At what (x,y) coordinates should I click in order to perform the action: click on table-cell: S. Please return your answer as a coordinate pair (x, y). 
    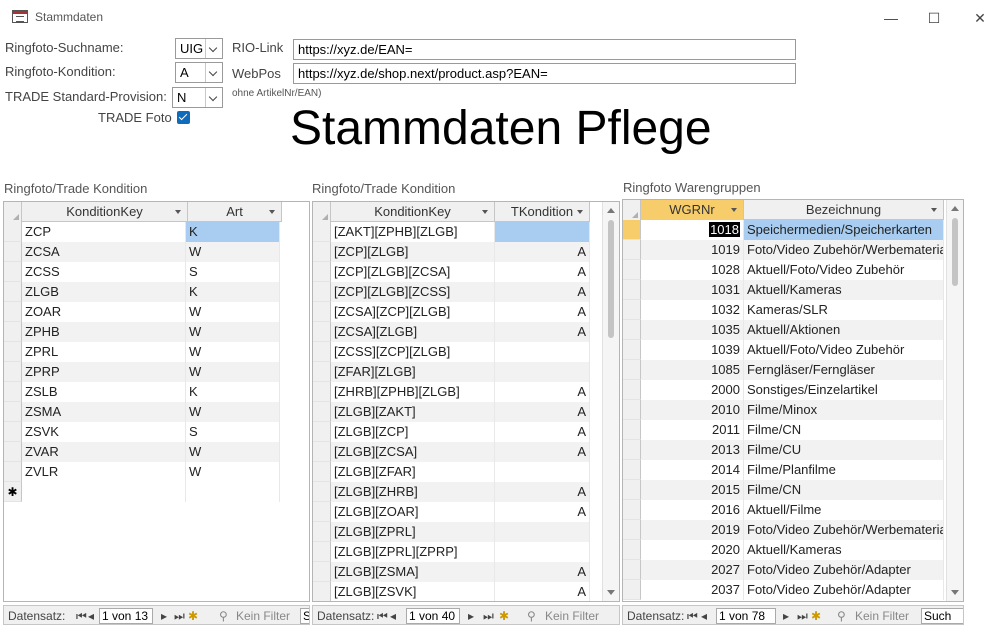
    Looking at the image, I should click on (233, 432).